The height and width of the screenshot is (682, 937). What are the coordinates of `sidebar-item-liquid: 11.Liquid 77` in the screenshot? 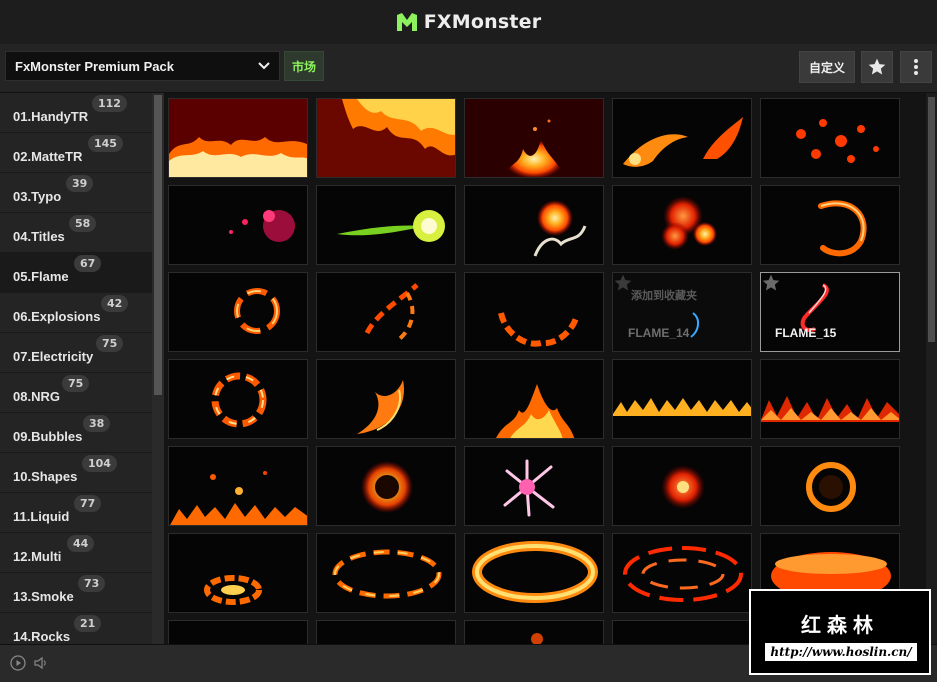 It's located at (76, 513).